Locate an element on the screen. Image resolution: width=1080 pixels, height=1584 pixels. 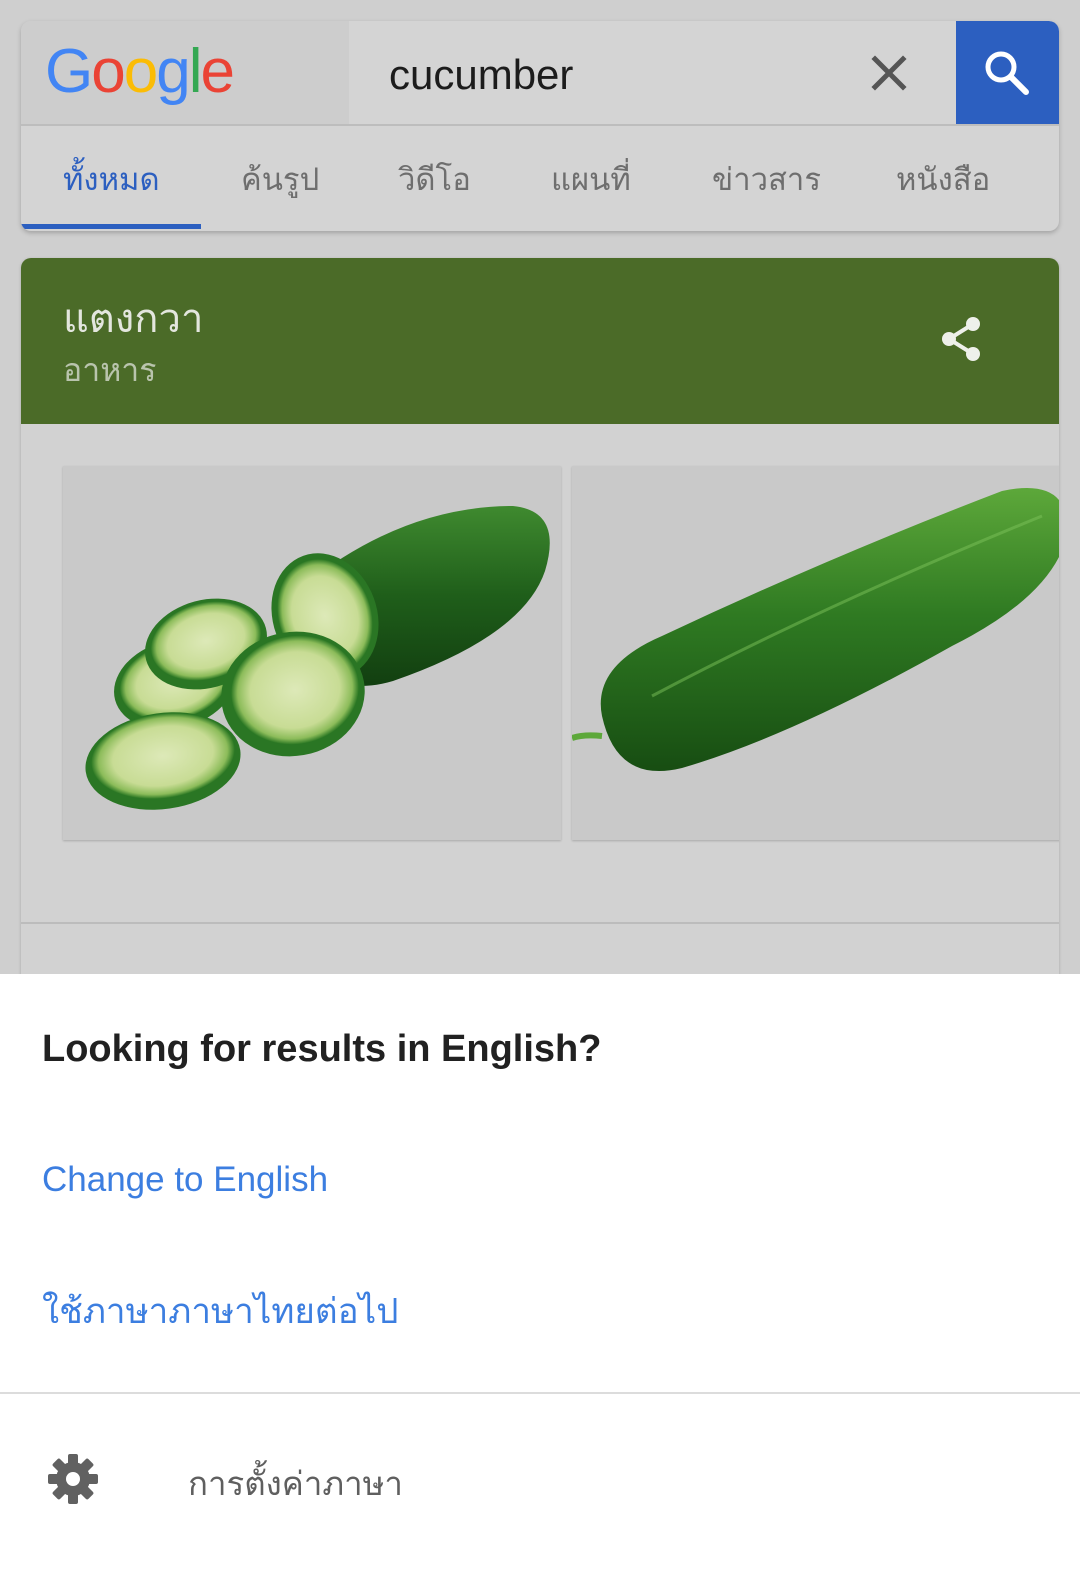
change-to-english-link: Change to English is located at coordinates (185, 1180).